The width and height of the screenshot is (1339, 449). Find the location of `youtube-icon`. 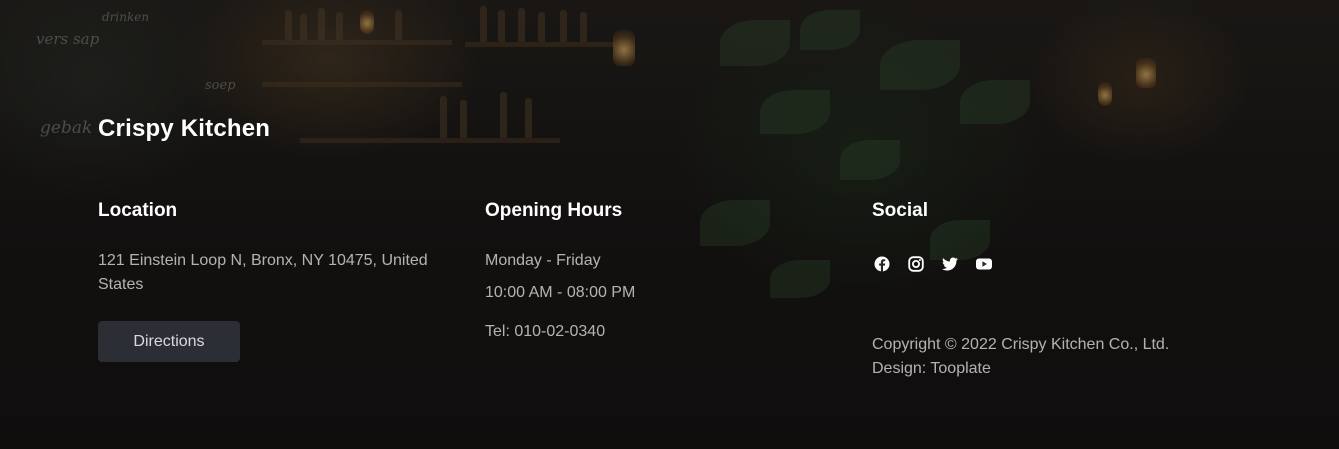

youtube-icon is located at coordinates (984, 264).